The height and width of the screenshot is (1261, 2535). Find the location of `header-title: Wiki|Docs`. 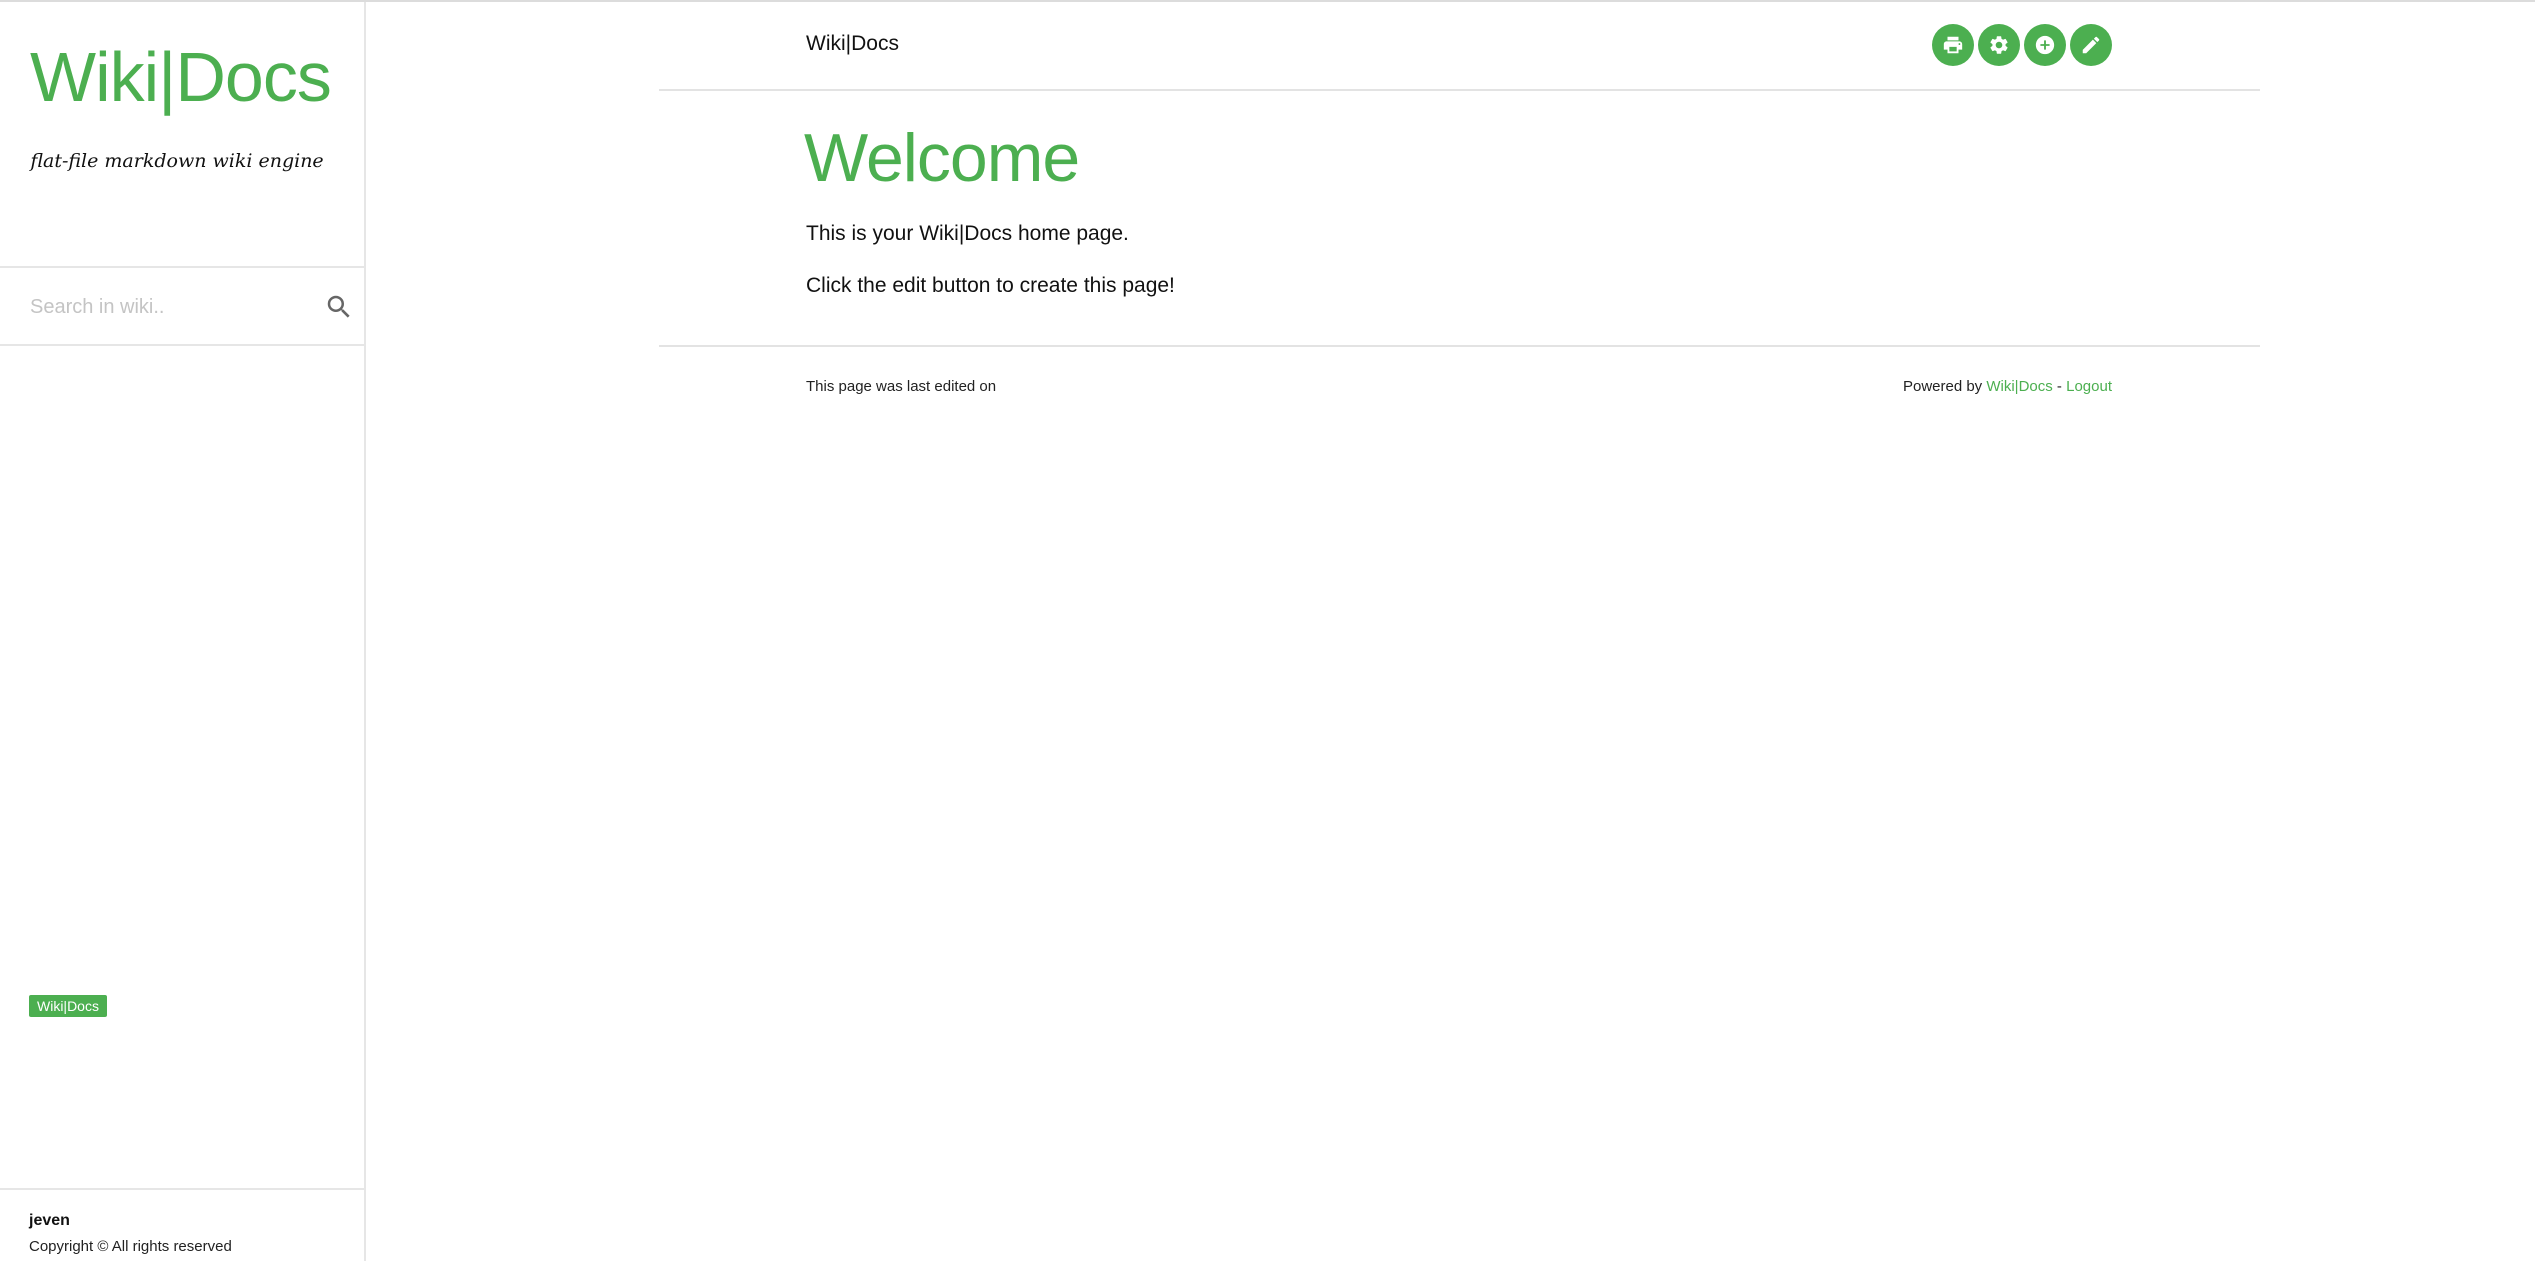

header-title: Wiki|Docs is located at coordinates (852, 44).